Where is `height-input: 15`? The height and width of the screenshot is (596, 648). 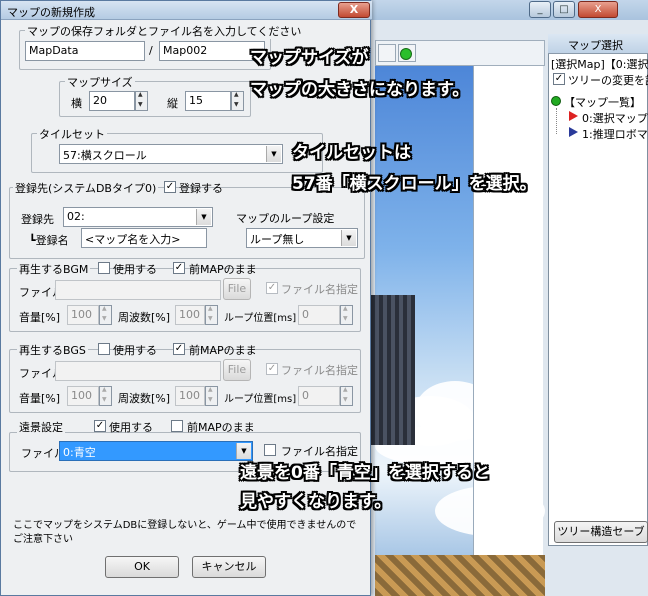 height-input: 15 is located at coordinates (208, 101).